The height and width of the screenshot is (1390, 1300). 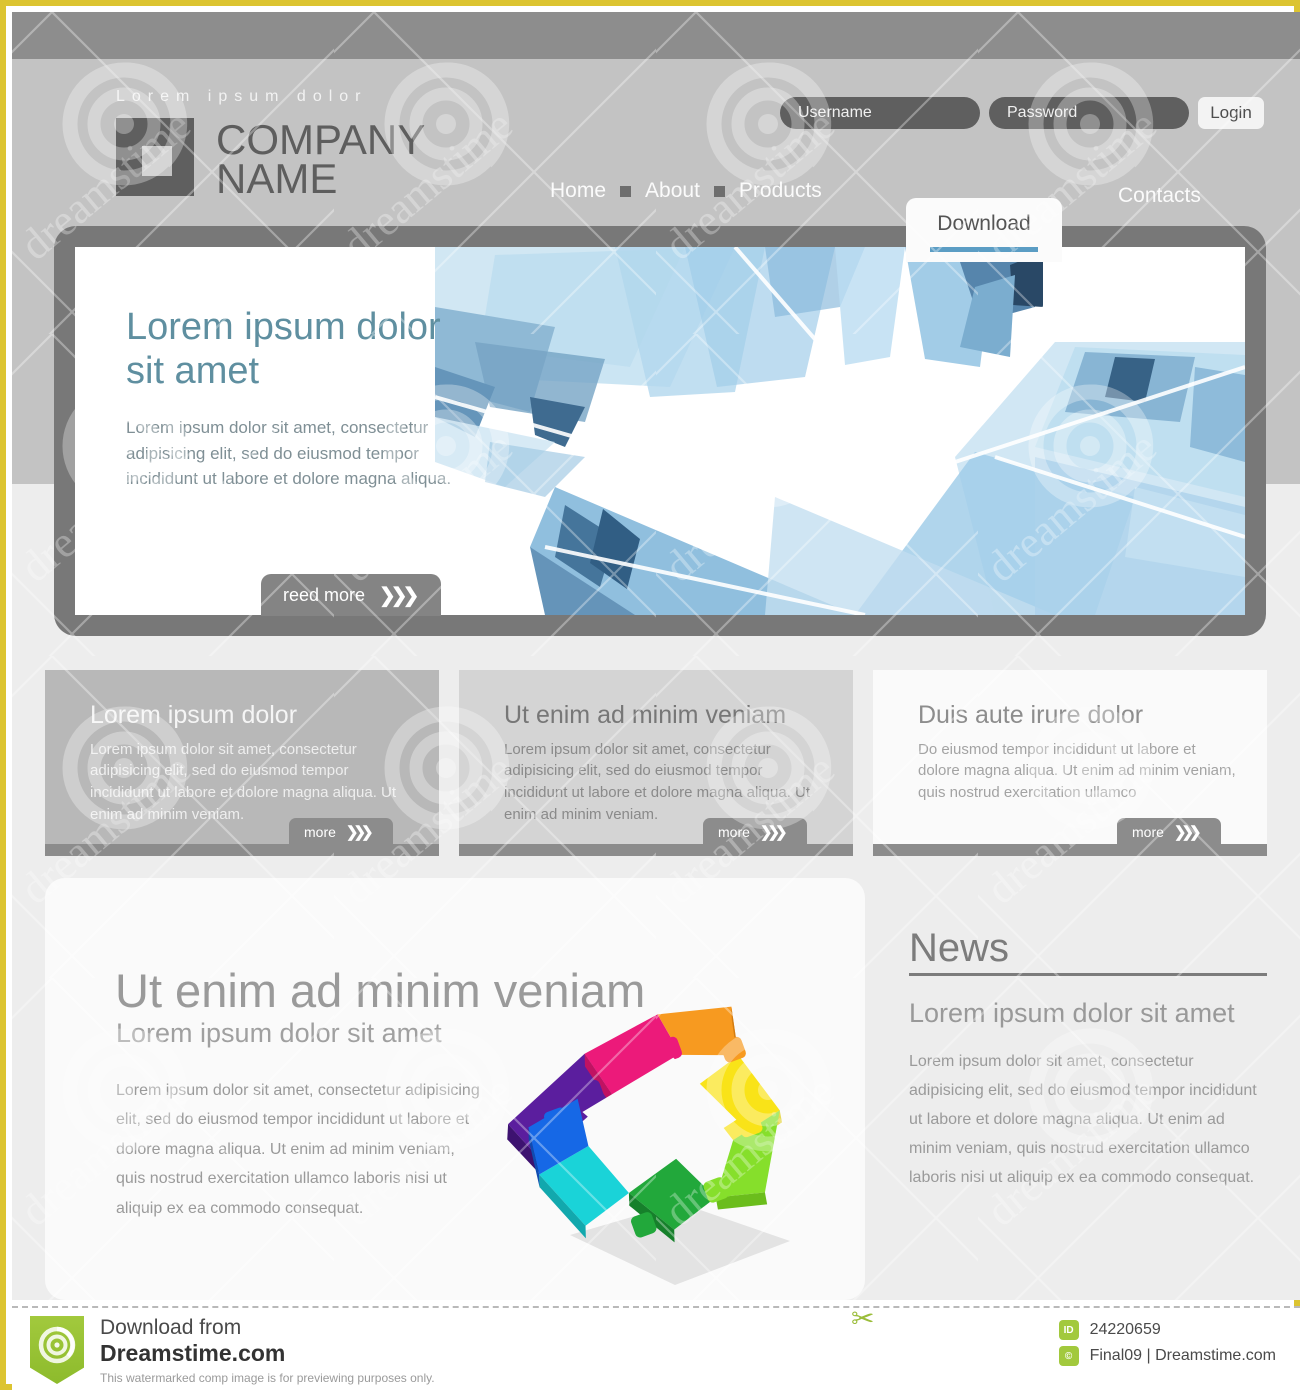 What do you see at coordinates (155, 157) in the screenshot?
I see `square-logo-icon` at bounding box center [155, 157].